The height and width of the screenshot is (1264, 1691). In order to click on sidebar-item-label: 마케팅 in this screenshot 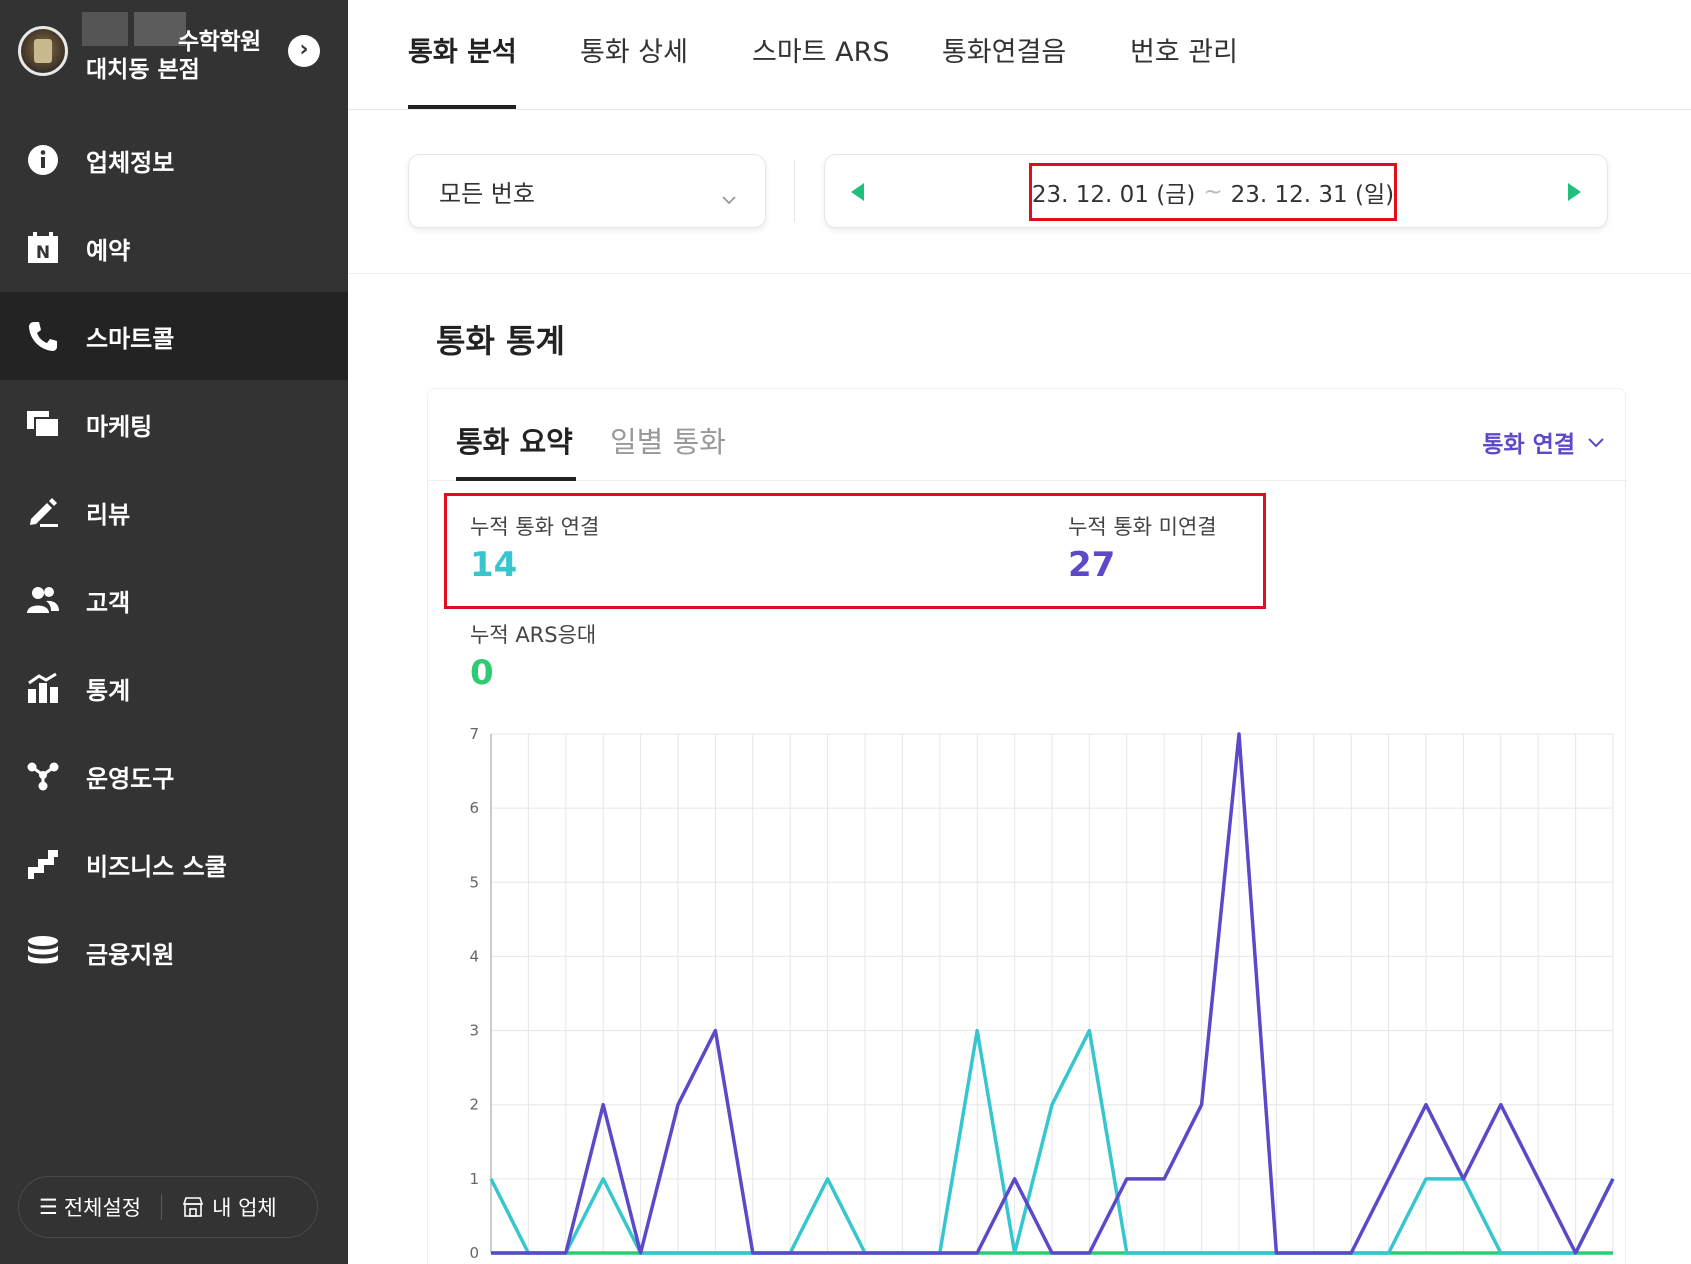, I will do `click(119, 426)`.